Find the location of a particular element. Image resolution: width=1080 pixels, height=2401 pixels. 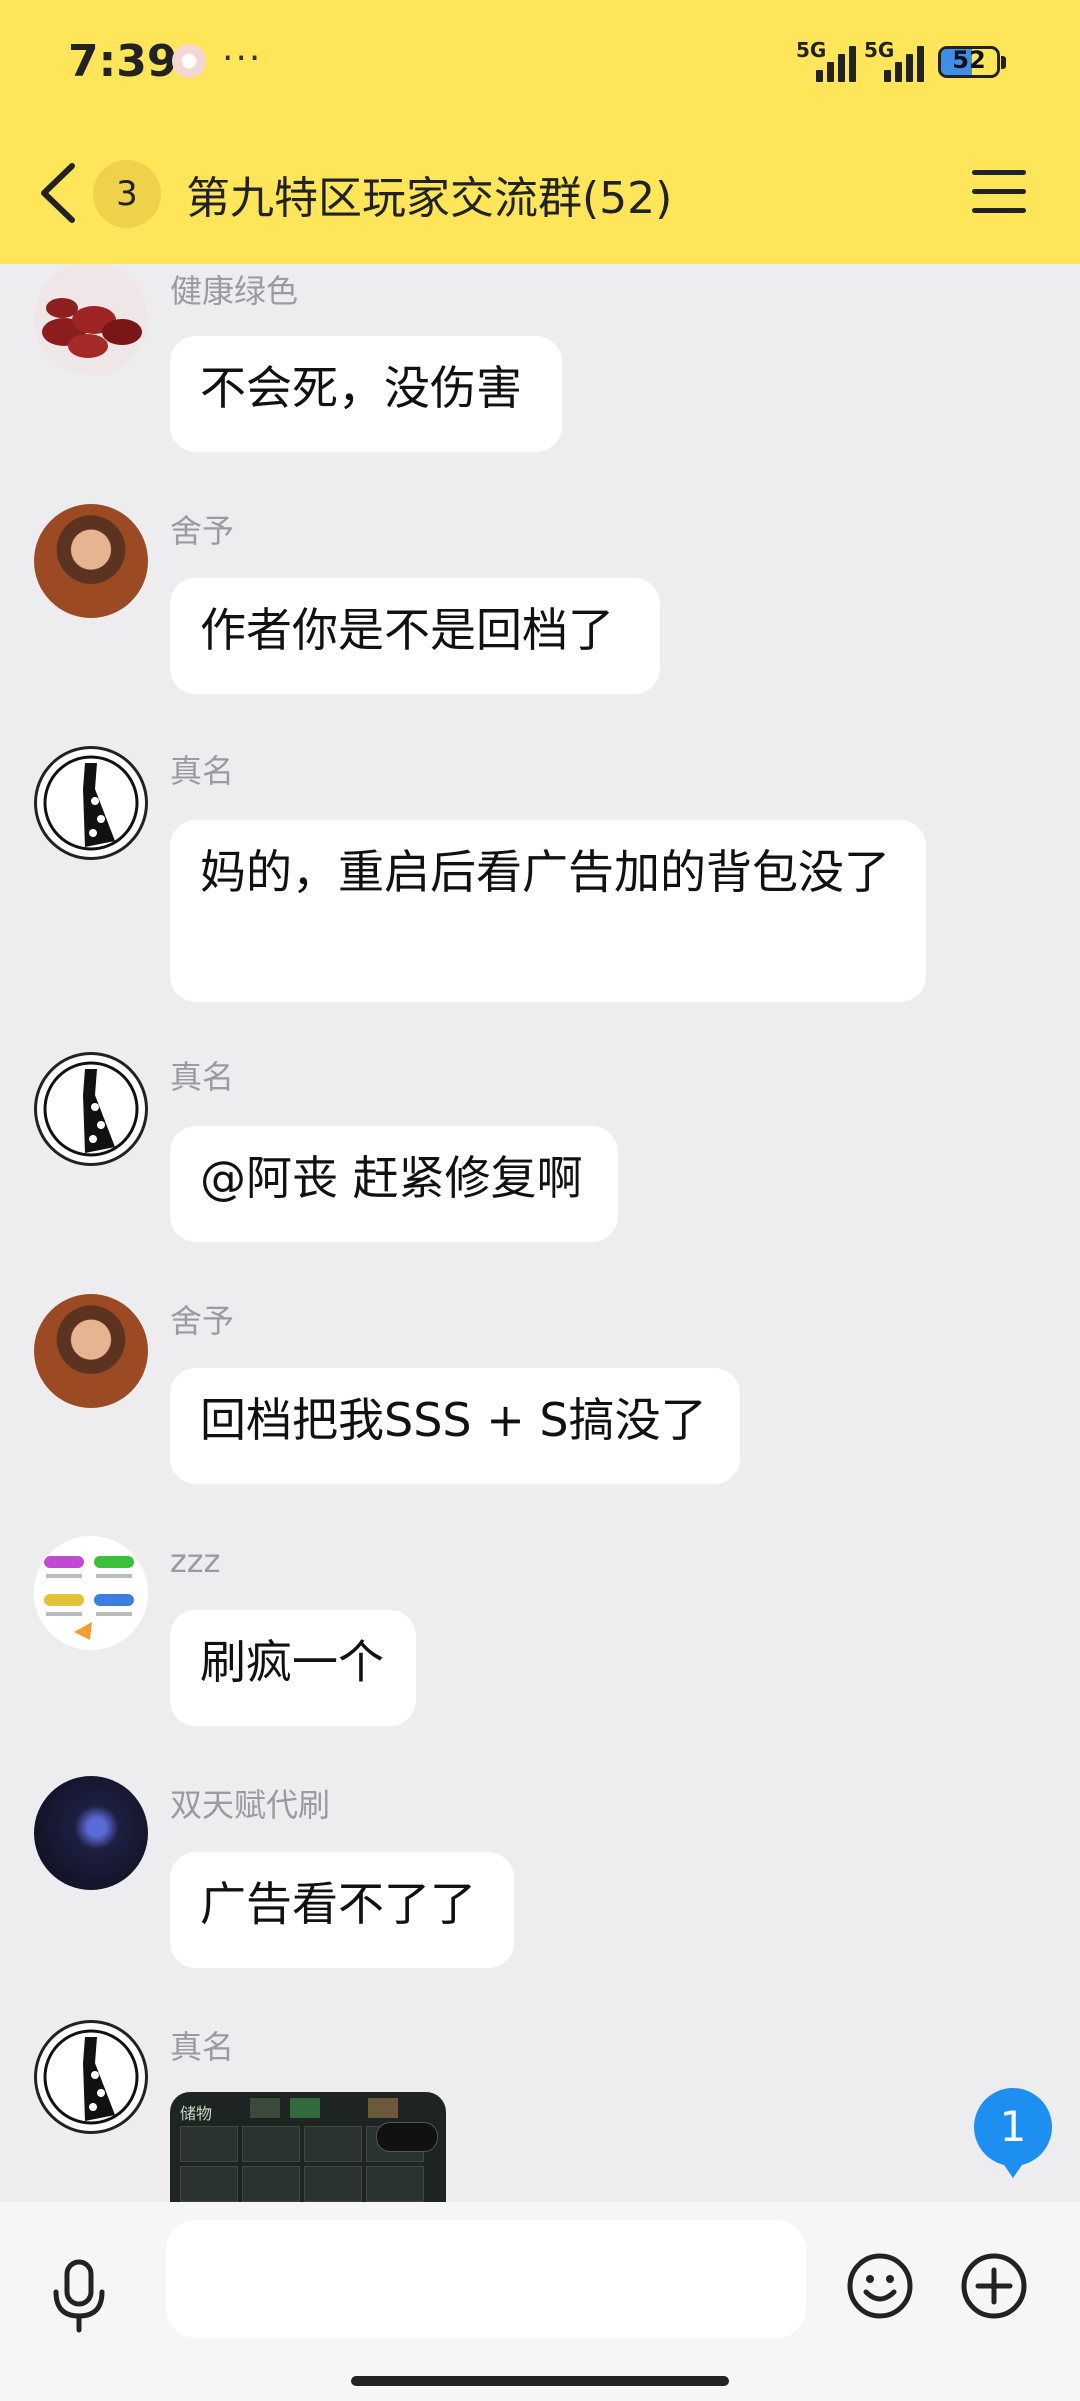

sender-name: zzz is located at coordinates (195, 1561).